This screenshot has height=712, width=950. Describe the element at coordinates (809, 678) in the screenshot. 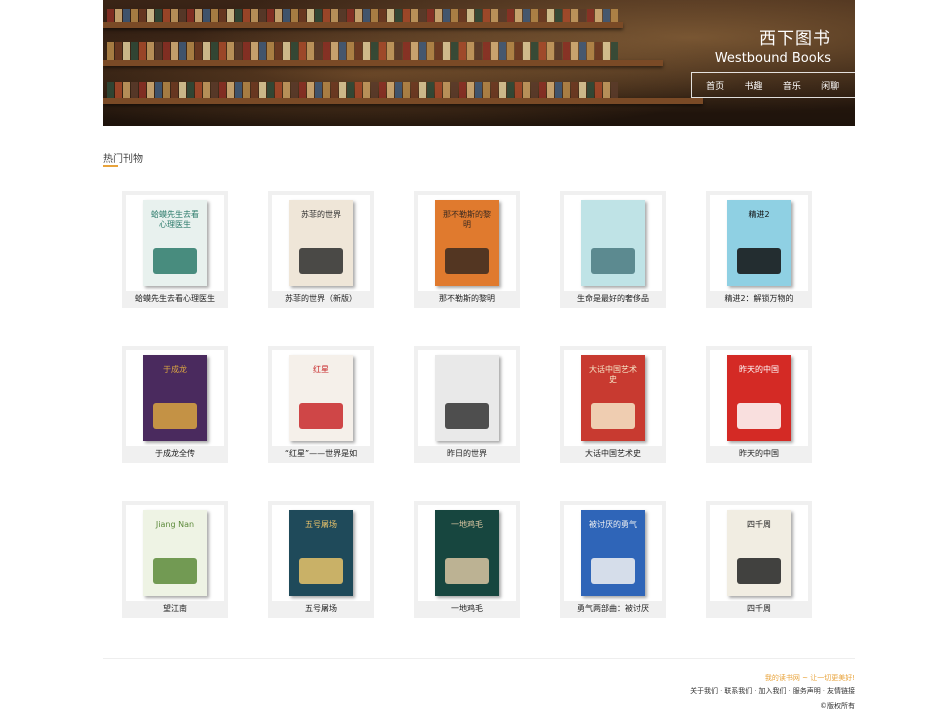

I see `footer-slogan: 我的读书网 ~ 让一切更美好!` at that location.